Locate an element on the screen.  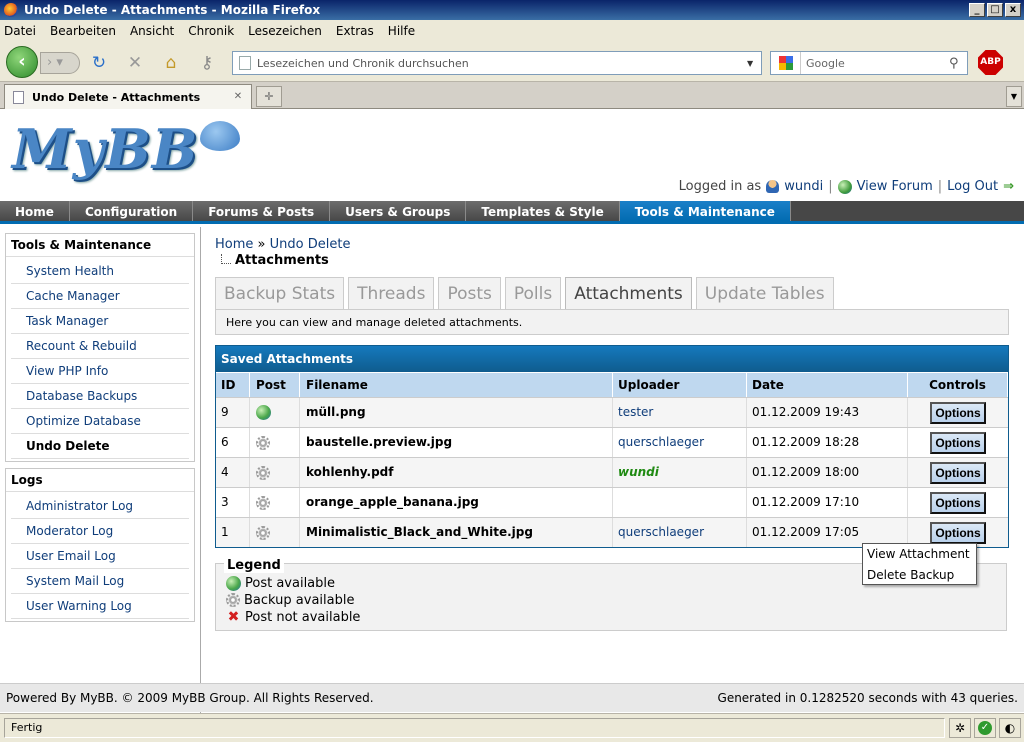
menu-lesezeichen: Lesezeichen is located at coordinates (285, 31).